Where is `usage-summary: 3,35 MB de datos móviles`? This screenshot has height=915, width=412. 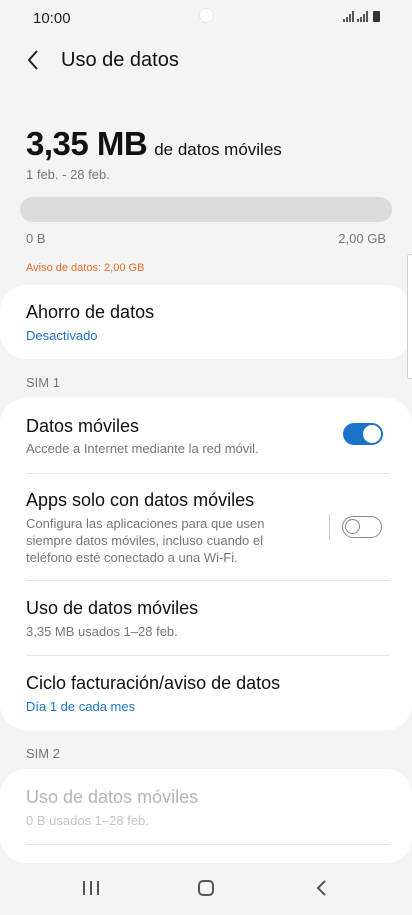 usage-summary: 3,35 MB de datos móviles is located at coordinates (154, 144).